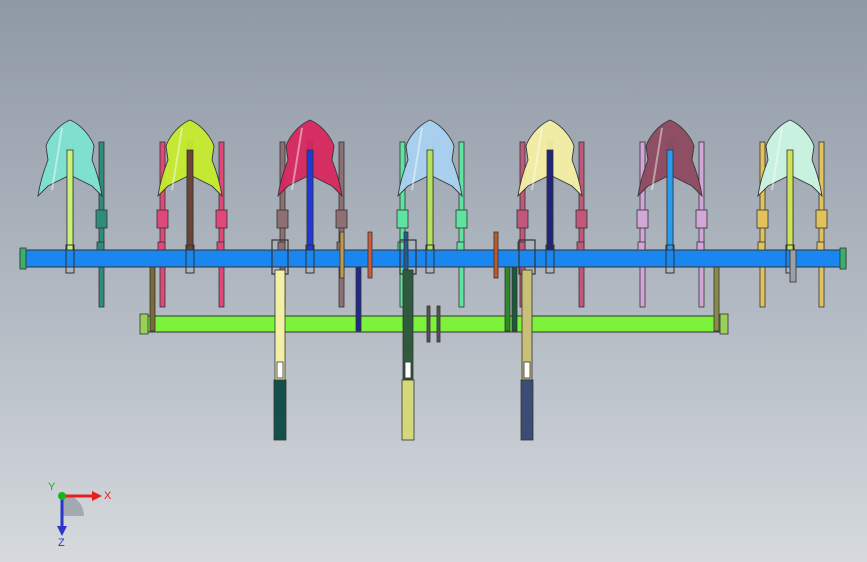  Describe the element at coordinates (80, 514) in the screenshot. I see `orientation-triad: X Z Y` at that location.